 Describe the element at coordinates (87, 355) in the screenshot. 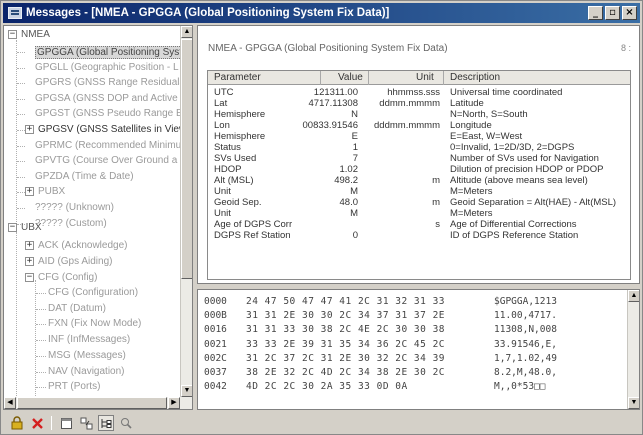

I see `tree-item-cfg: MSG (Messages)` at that location.